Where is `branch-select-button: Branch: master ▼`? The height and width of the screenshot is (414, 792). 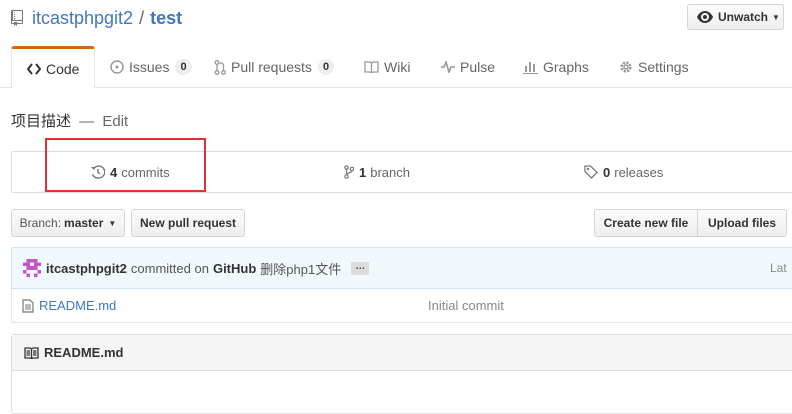
branch-select-button: Branch: master ▼ is located at coordinates (68, 223).